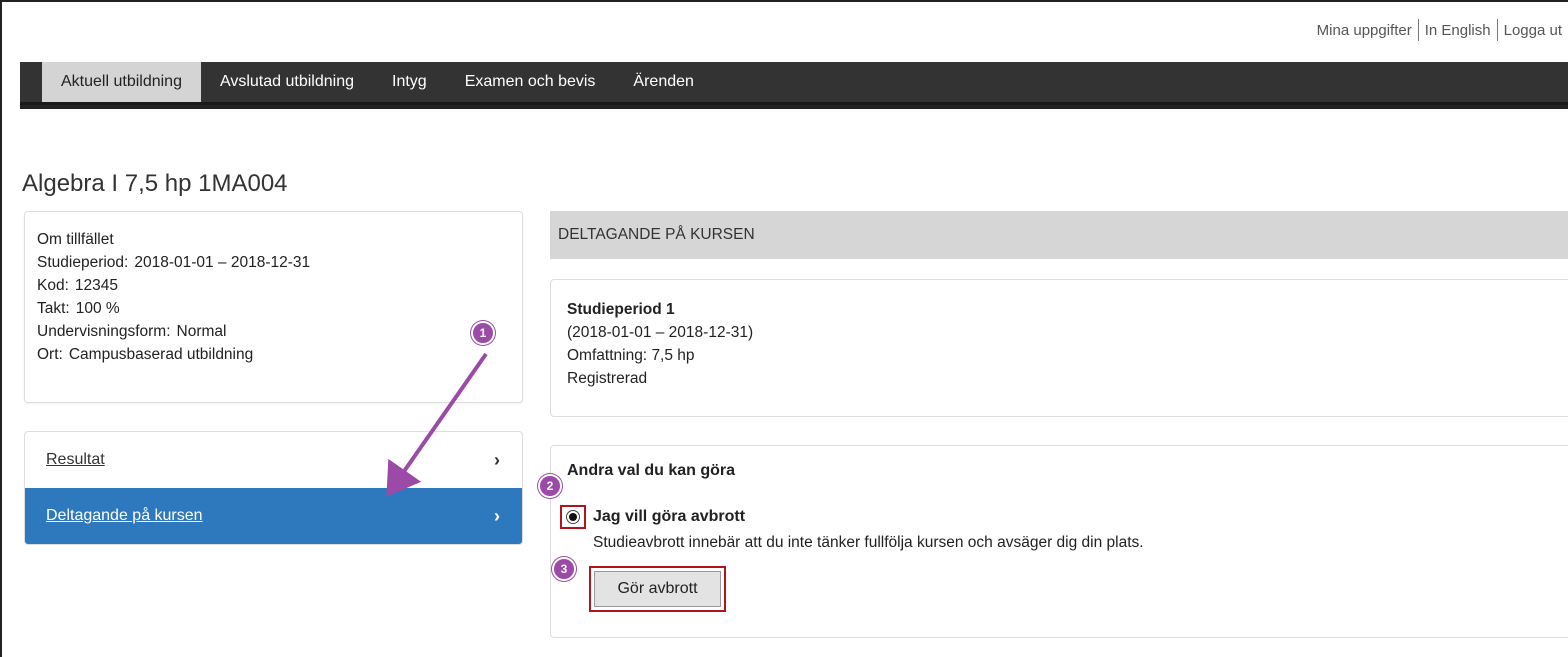 The height and width of the screenshot is (657, 1568). Describe the element at coordinates (660, 332) in the screenshot. I see `period-dates: (2018-01-01 – 2018-12-31)` at that location.